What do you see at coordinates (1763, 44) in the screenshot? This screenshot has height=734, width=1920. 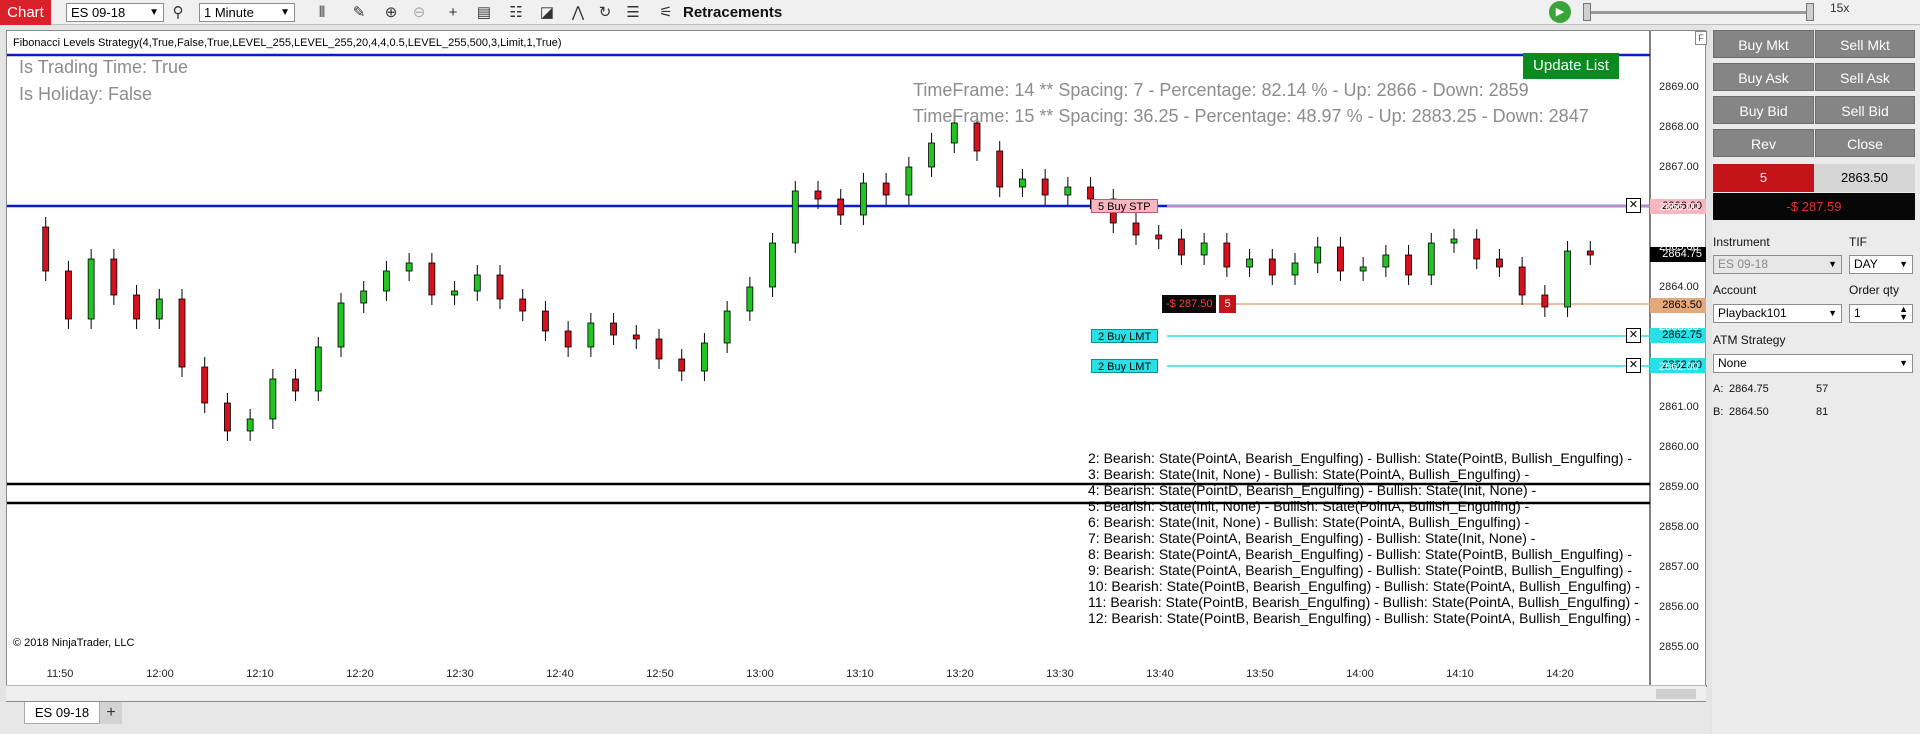 I see `buy-market-button: Buy Mkt` at bounding box center [1763, 44].